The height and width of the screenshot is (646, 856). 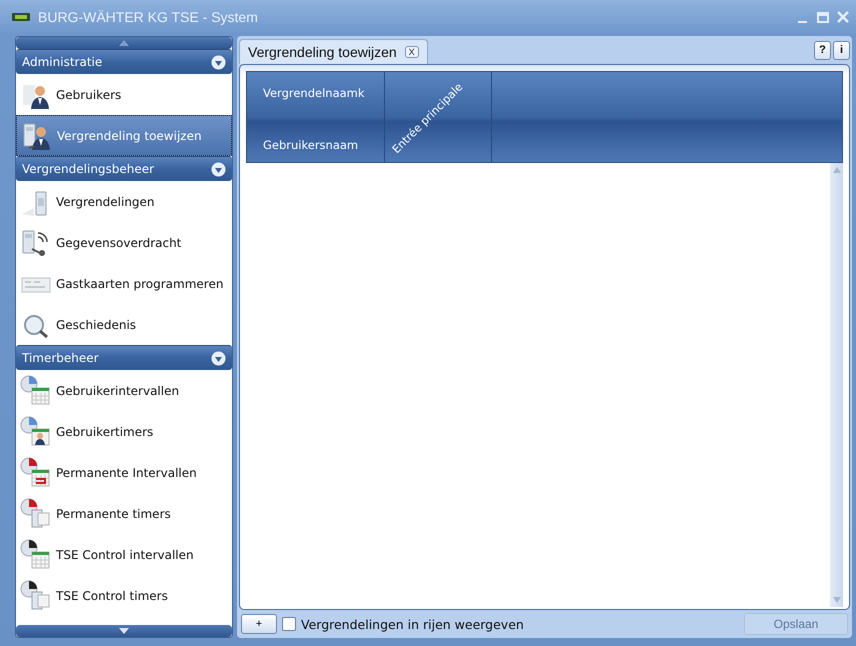 I want to click on sidebar-item: Gebruikertimers, so click(x=124, y=431).